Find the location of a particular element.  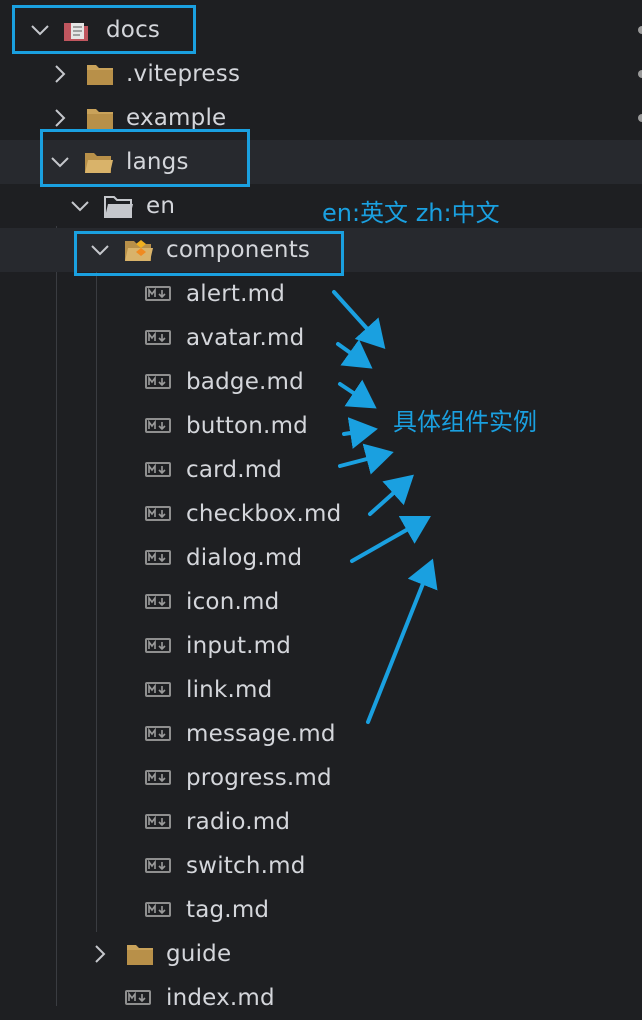

annotation-arrows is located at coordinates (385, 507).